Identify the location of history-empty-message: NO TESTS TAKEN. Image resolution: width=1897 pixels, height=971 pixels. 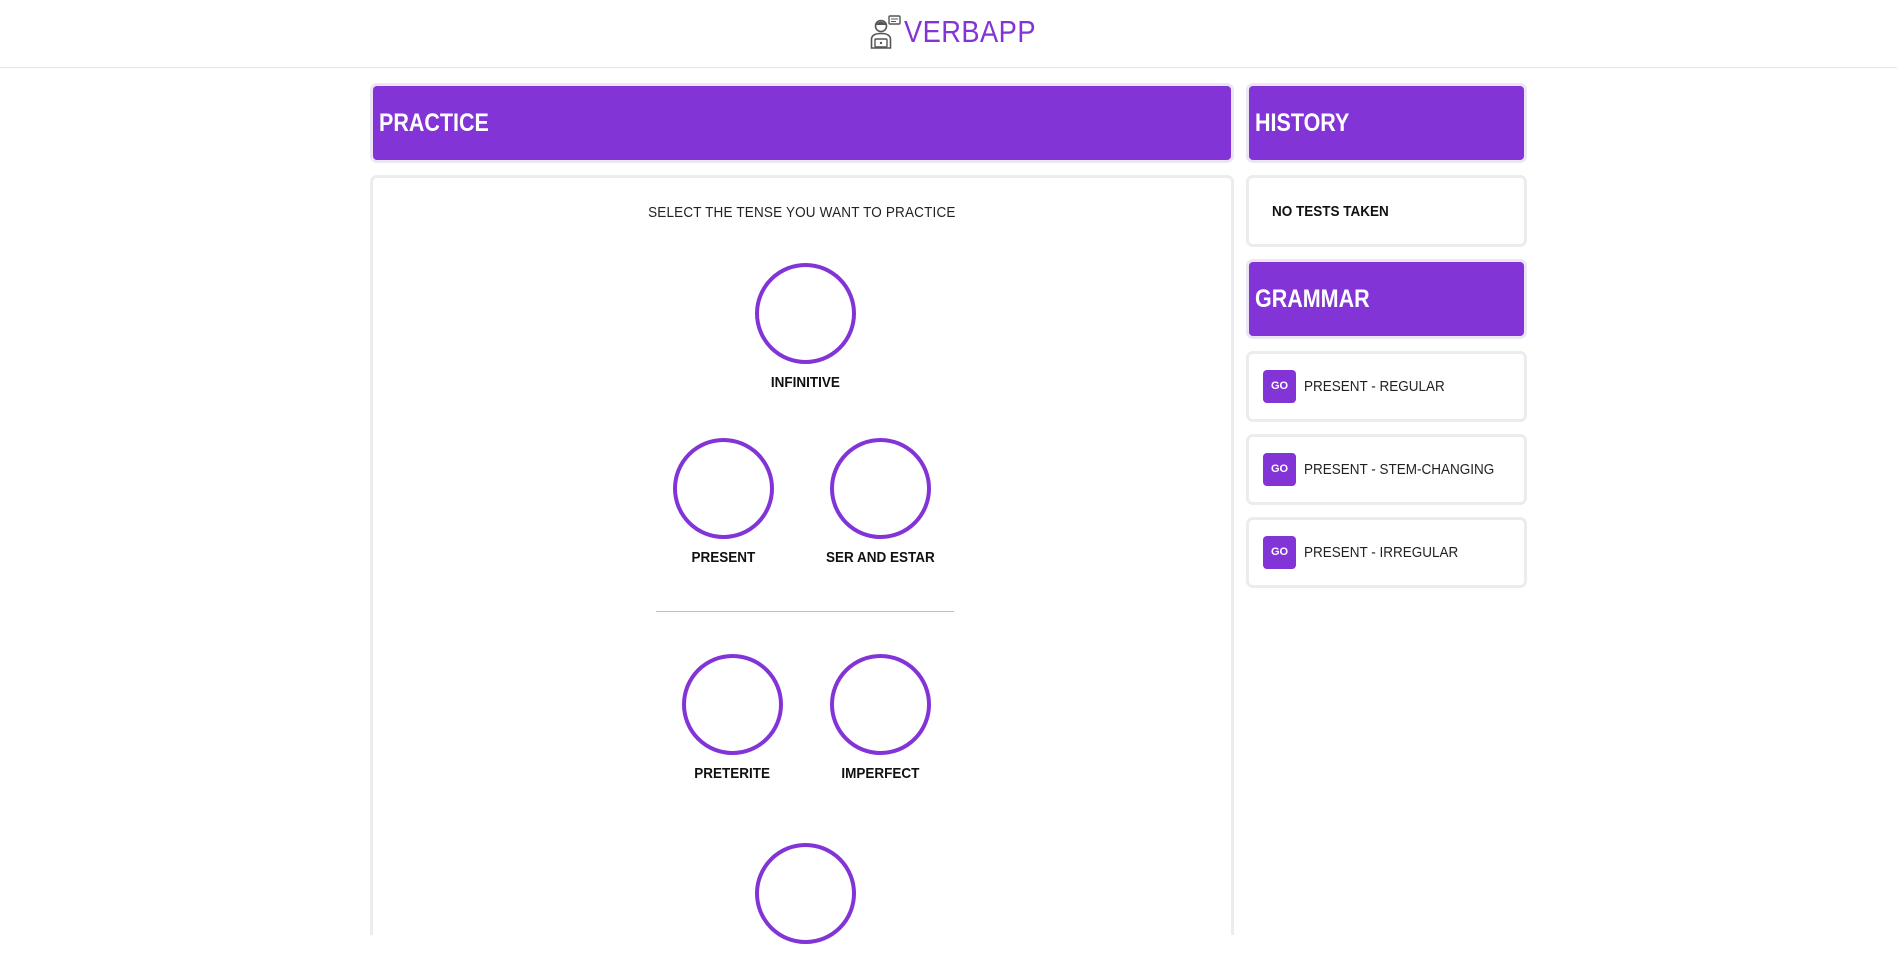
(1330, 211).